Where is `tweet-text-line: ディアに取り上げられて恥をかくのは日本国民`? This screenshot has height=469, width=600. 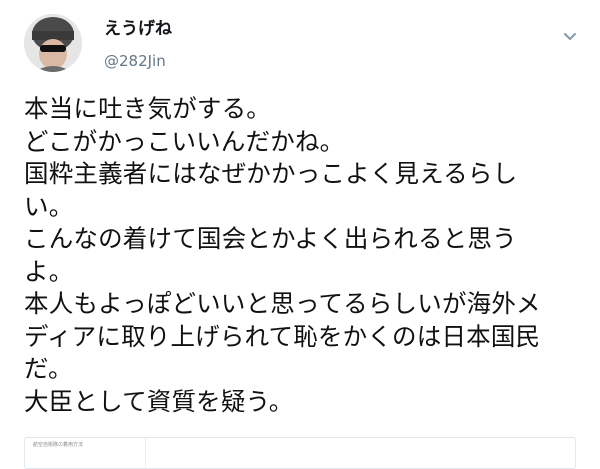
tweet-text-line: ディアに取り上げられて恥をかくのは日本国民 is located at coordinates (282, 336).